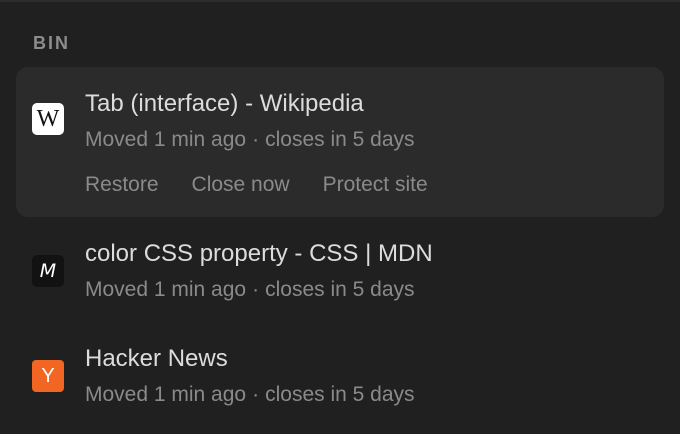 The width and height of the screenshot is (680, 434). I want to click on item-title: Tab (interface) - Wikipedia, so click(224, 104).